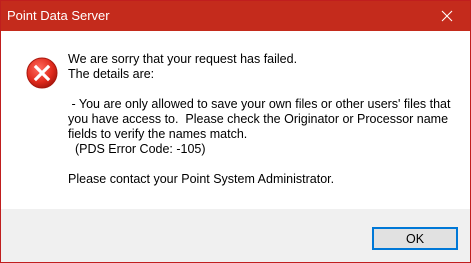 The width and height of the screenshot is (471, 263). I want to click on message-line-2: The details are:, so click(111, 74).